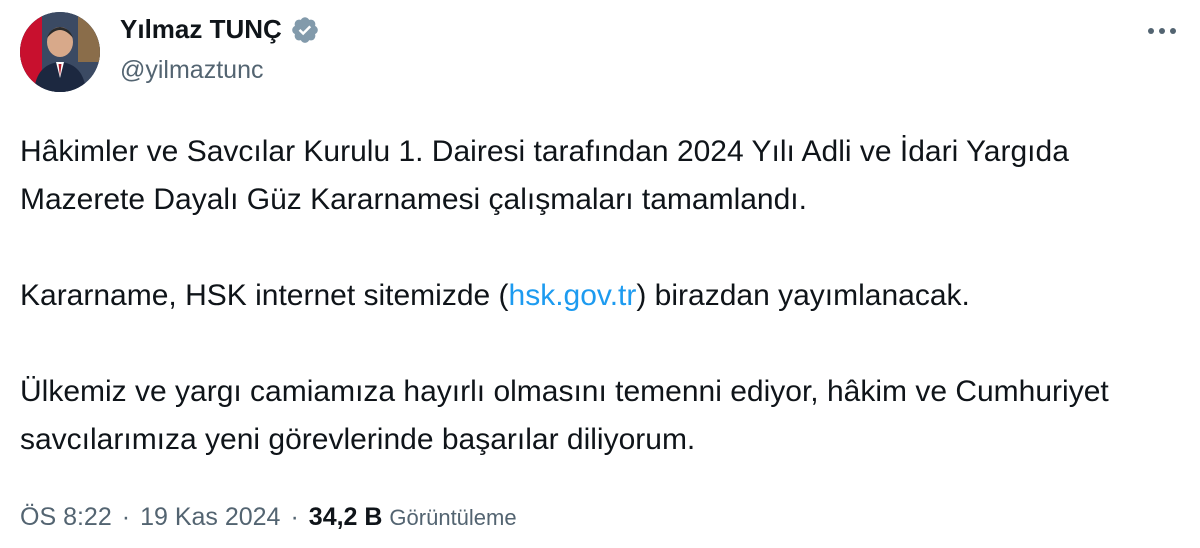  What do you see at coordinates (66, 517) in the screenshot?
I see `tweet-time: ÖS 8:22` at bounding box center [66, 517].